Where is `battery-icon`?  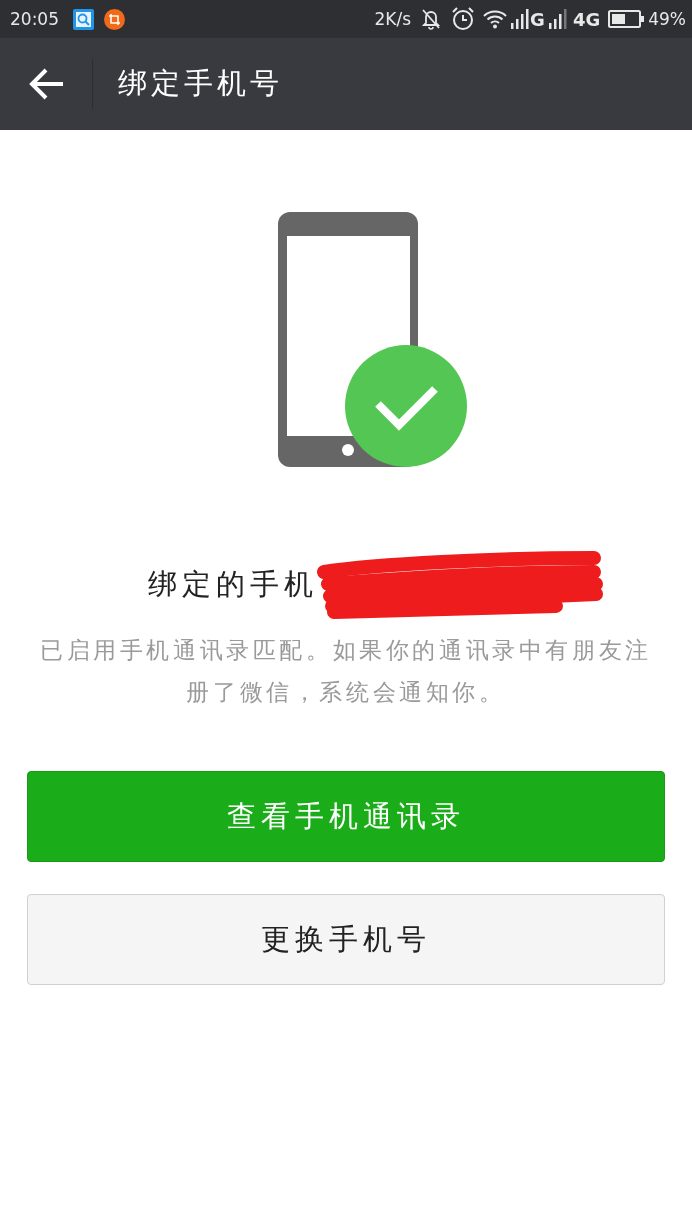
battery-icon is located at coordinates (626, 19).